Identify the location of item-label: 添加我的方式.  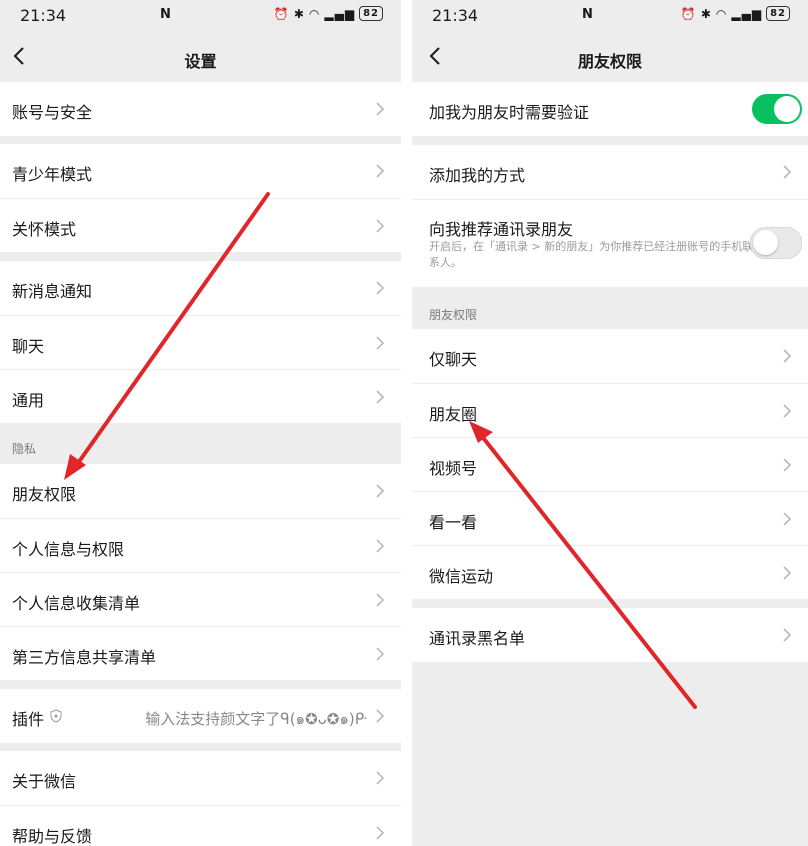
(477, 175).